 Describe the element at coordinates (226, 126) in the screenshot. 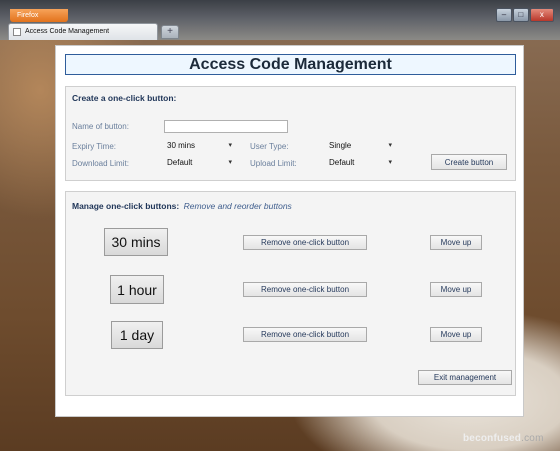

I see `button-name-input` at that location.